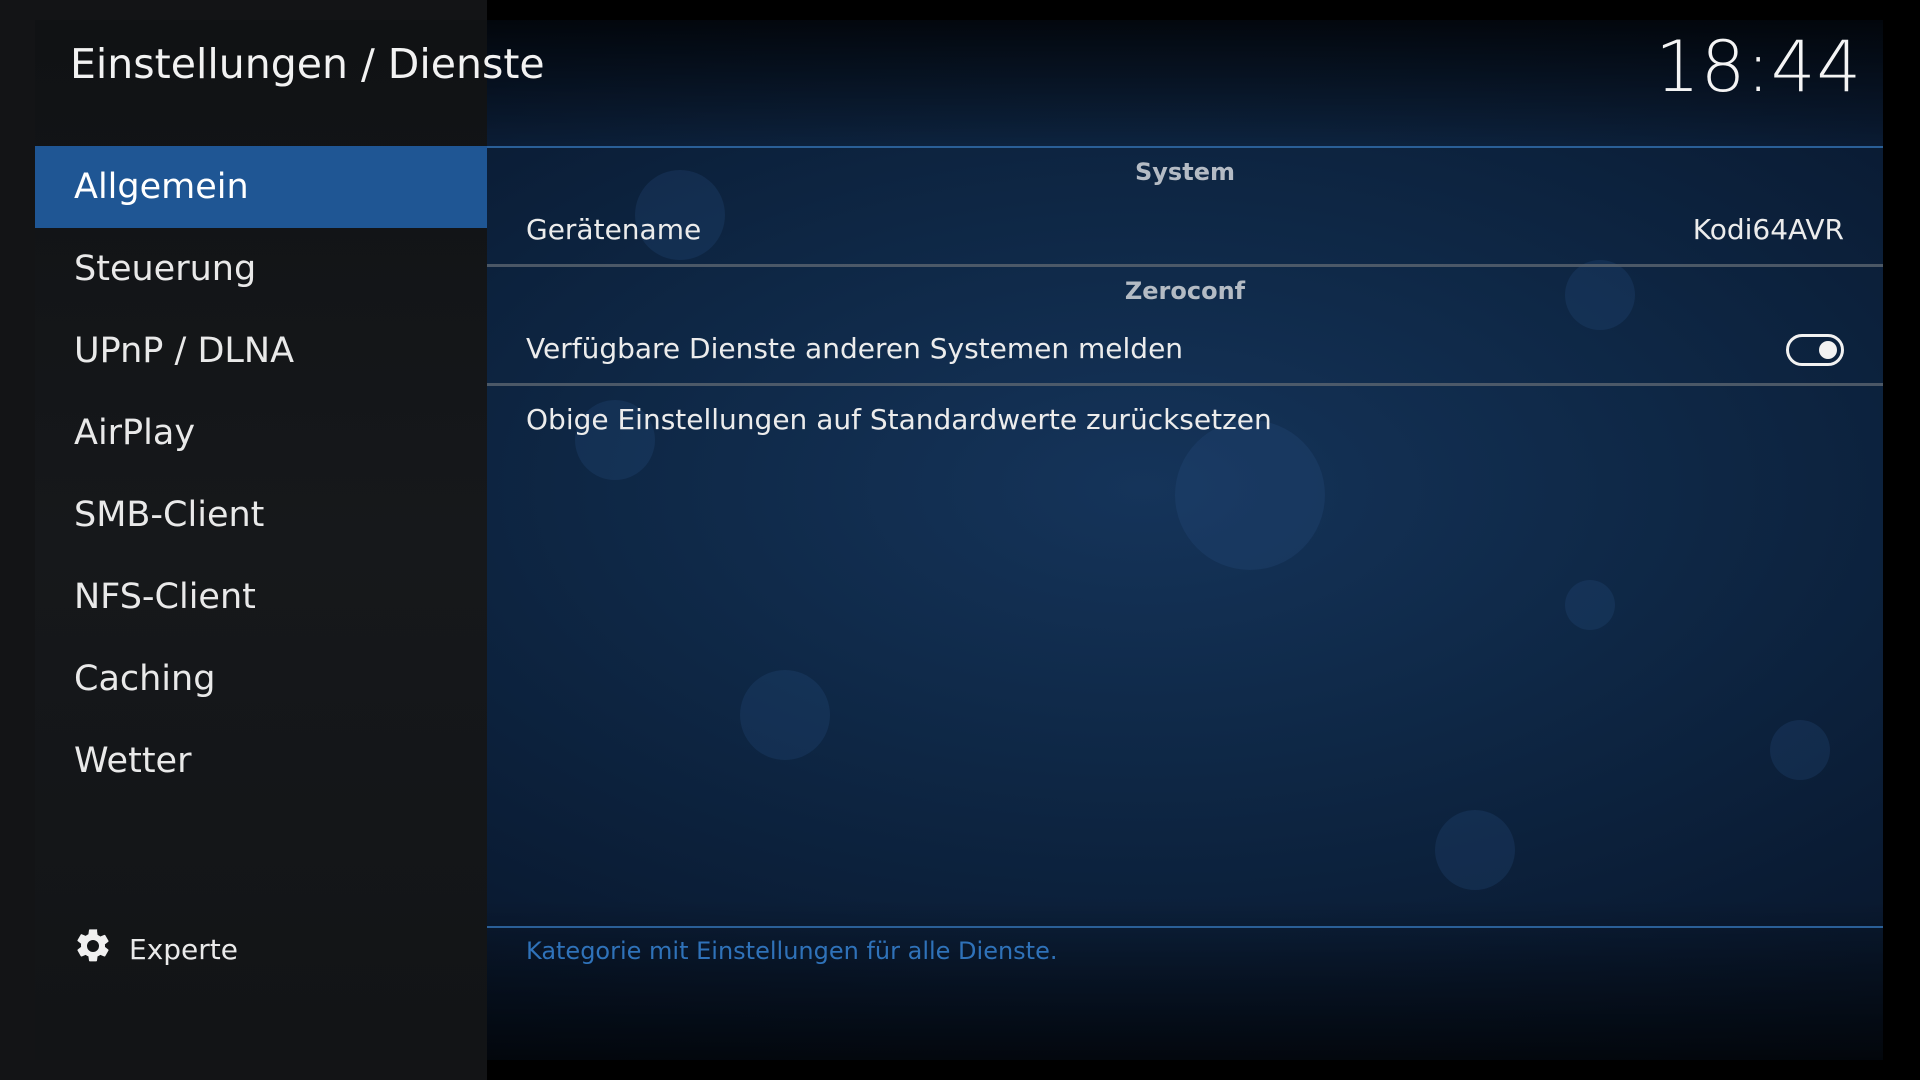 The width and height of the screenshot is (1920, 1080). Describe the element at coordinates (307, 64) in the screenshot. I see `page-title: Einstellungen / Dienste` at that location.